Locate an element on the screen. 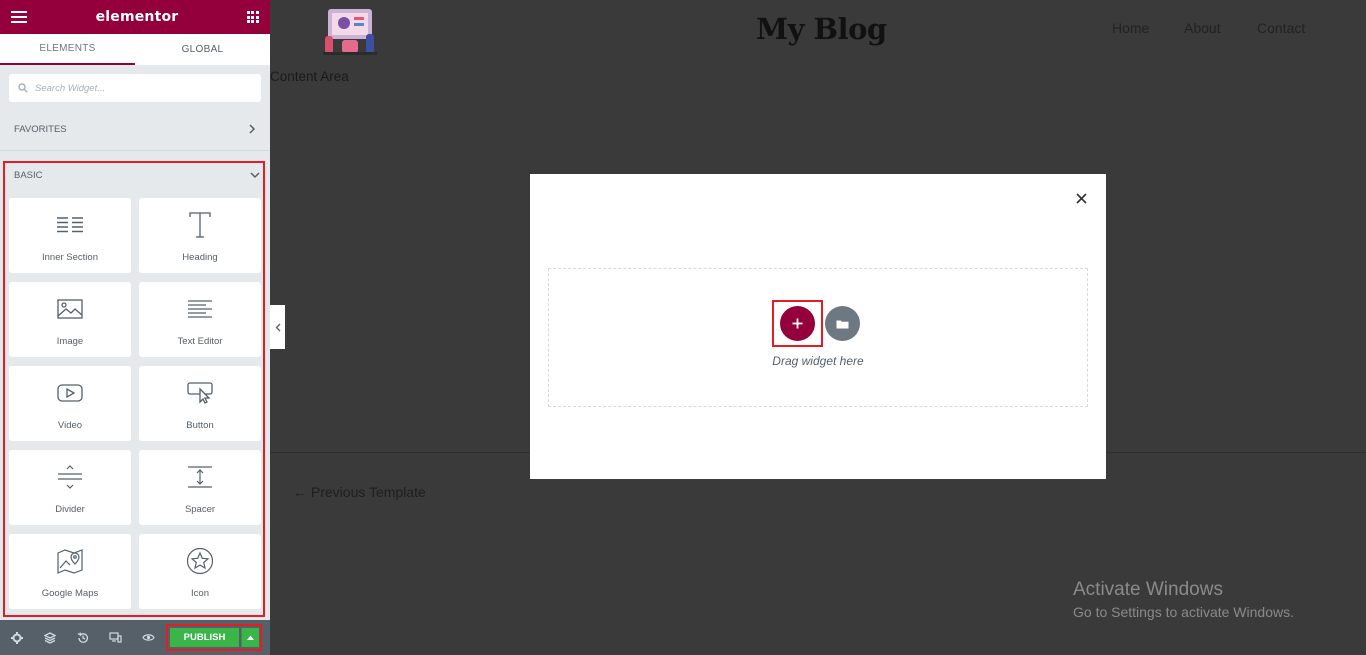  image-icon is located at coordinates (70, 309).